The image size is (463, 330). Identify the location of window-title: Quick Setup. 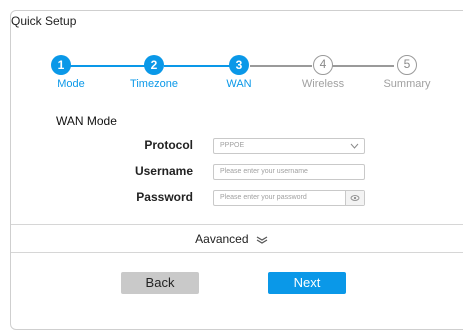
(44, 21).